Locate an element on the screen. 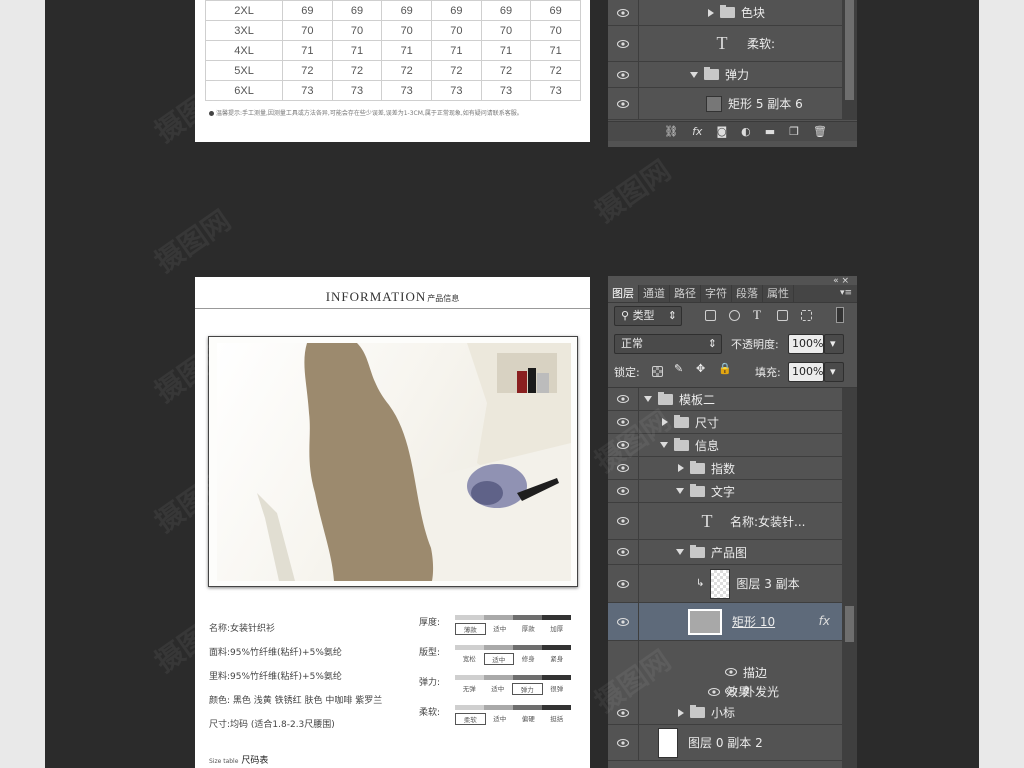 This screenshot has width=1024, height=768. tab-properties: 属性 is located at coordinates (778, 293).